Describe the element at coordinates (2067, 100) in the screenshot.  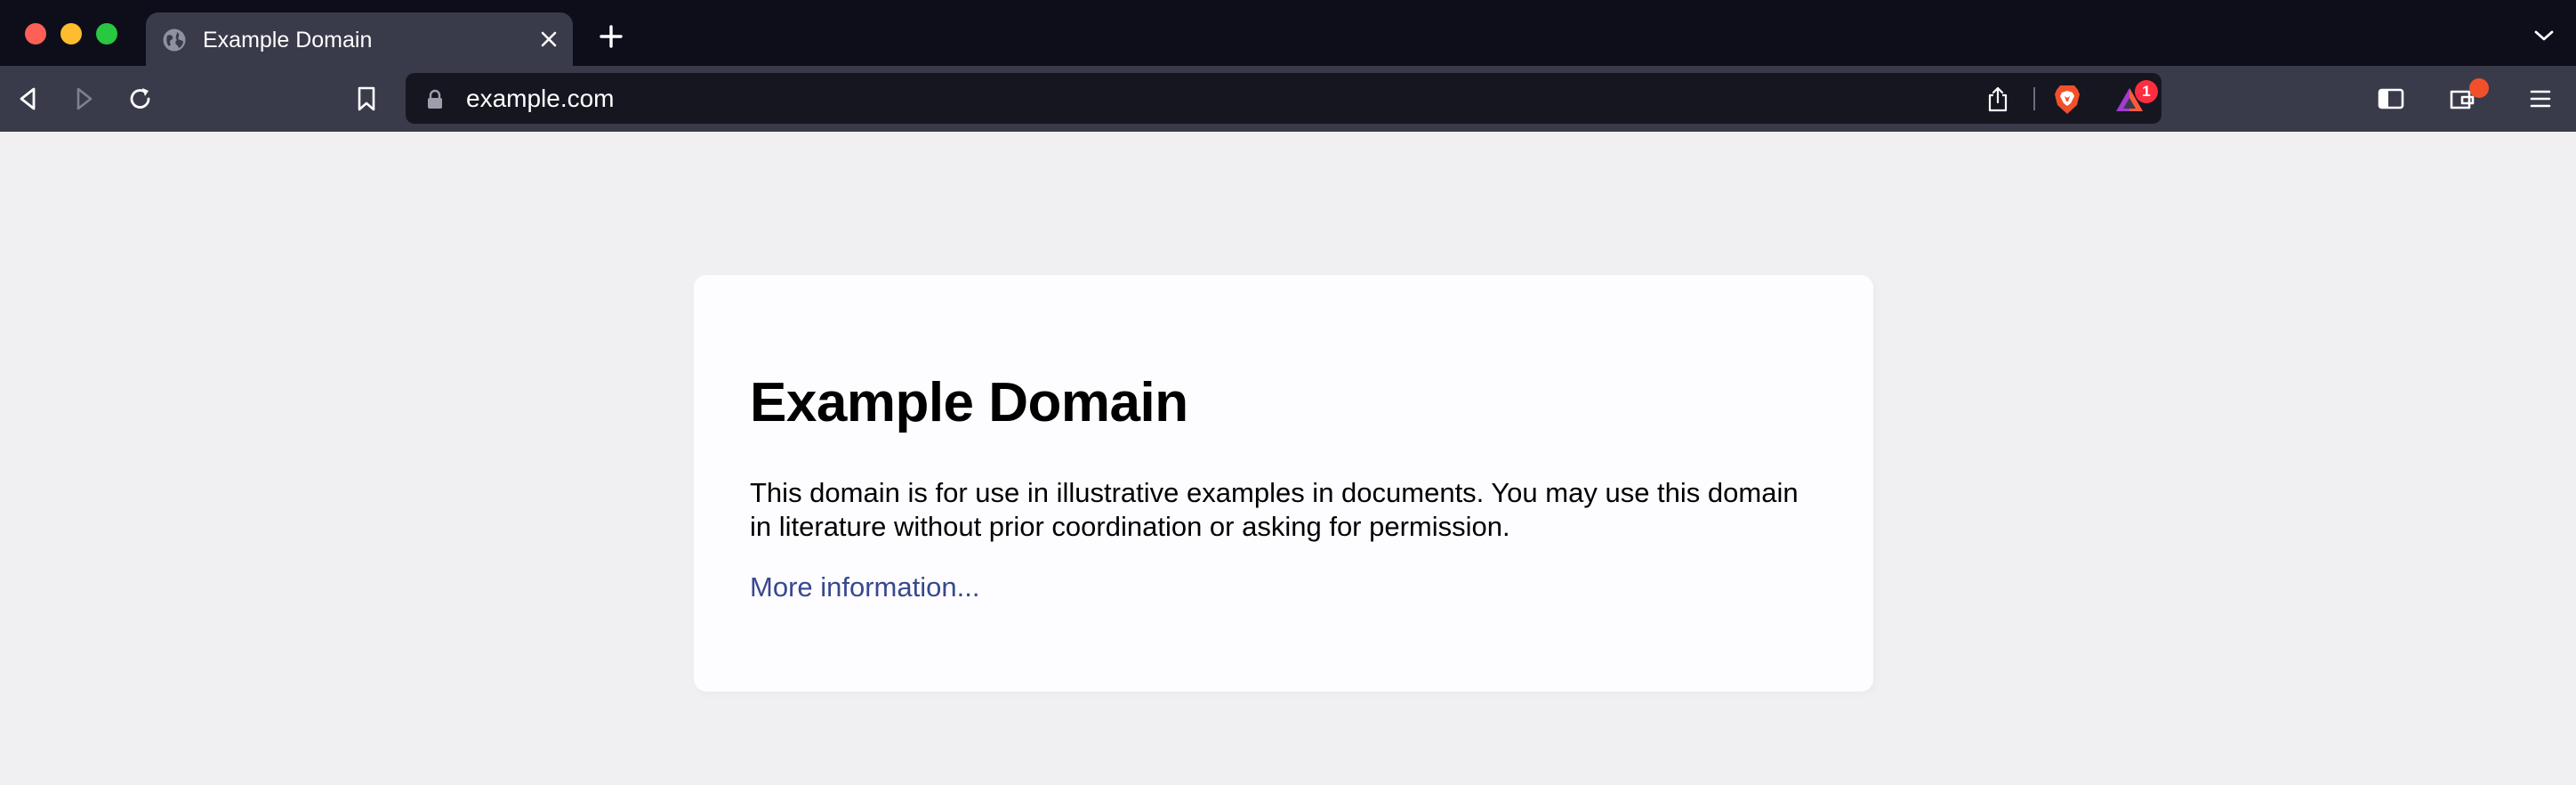
I see `brave-shield-icon` at that location.